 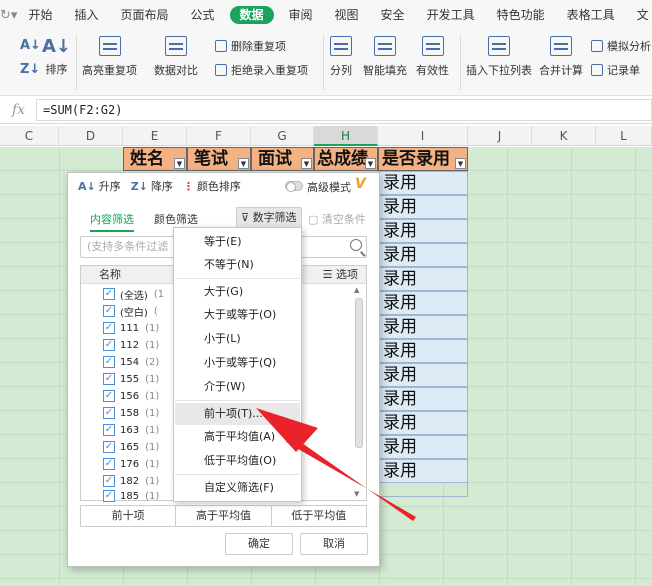 I want to click on list-item: ✓ 156 (1), so click(x=131, y=396).